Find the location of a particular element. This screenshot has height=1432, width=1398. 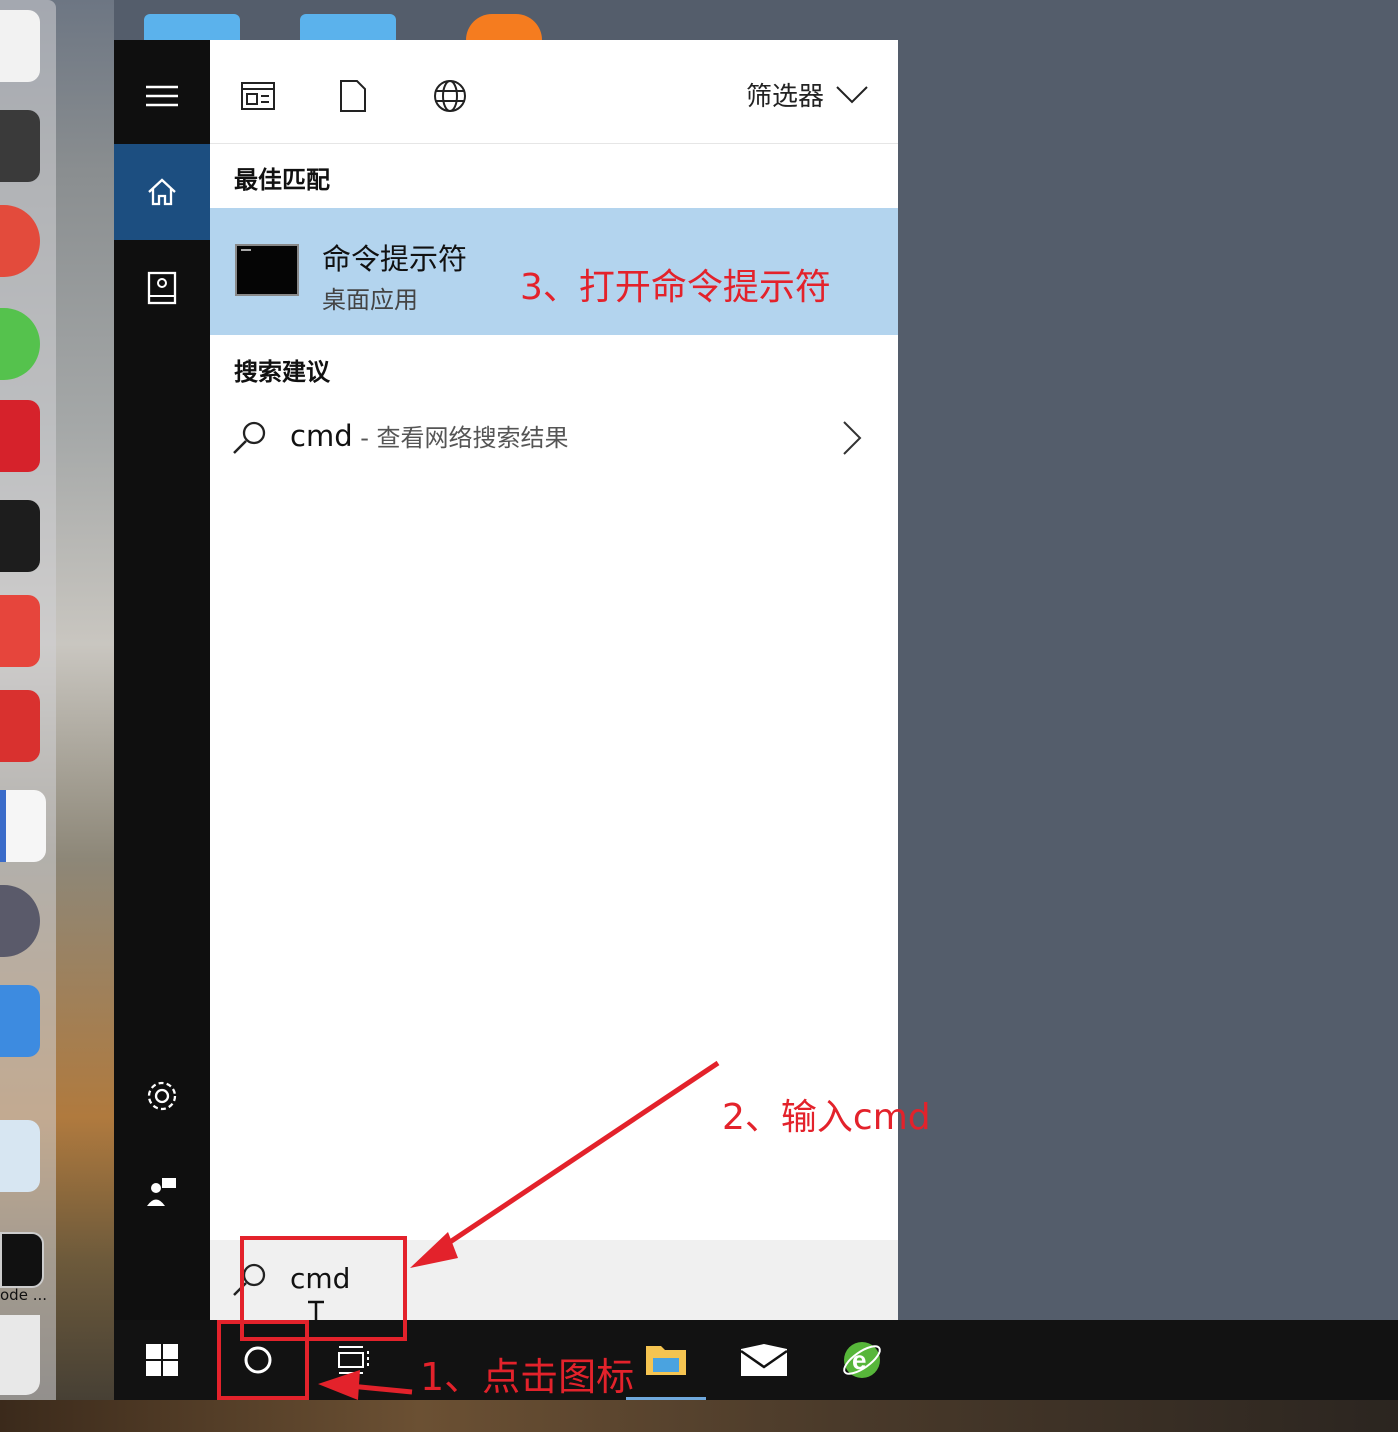

annotation-step1: 1、点击图标 is located at coordinates (527, 1377).